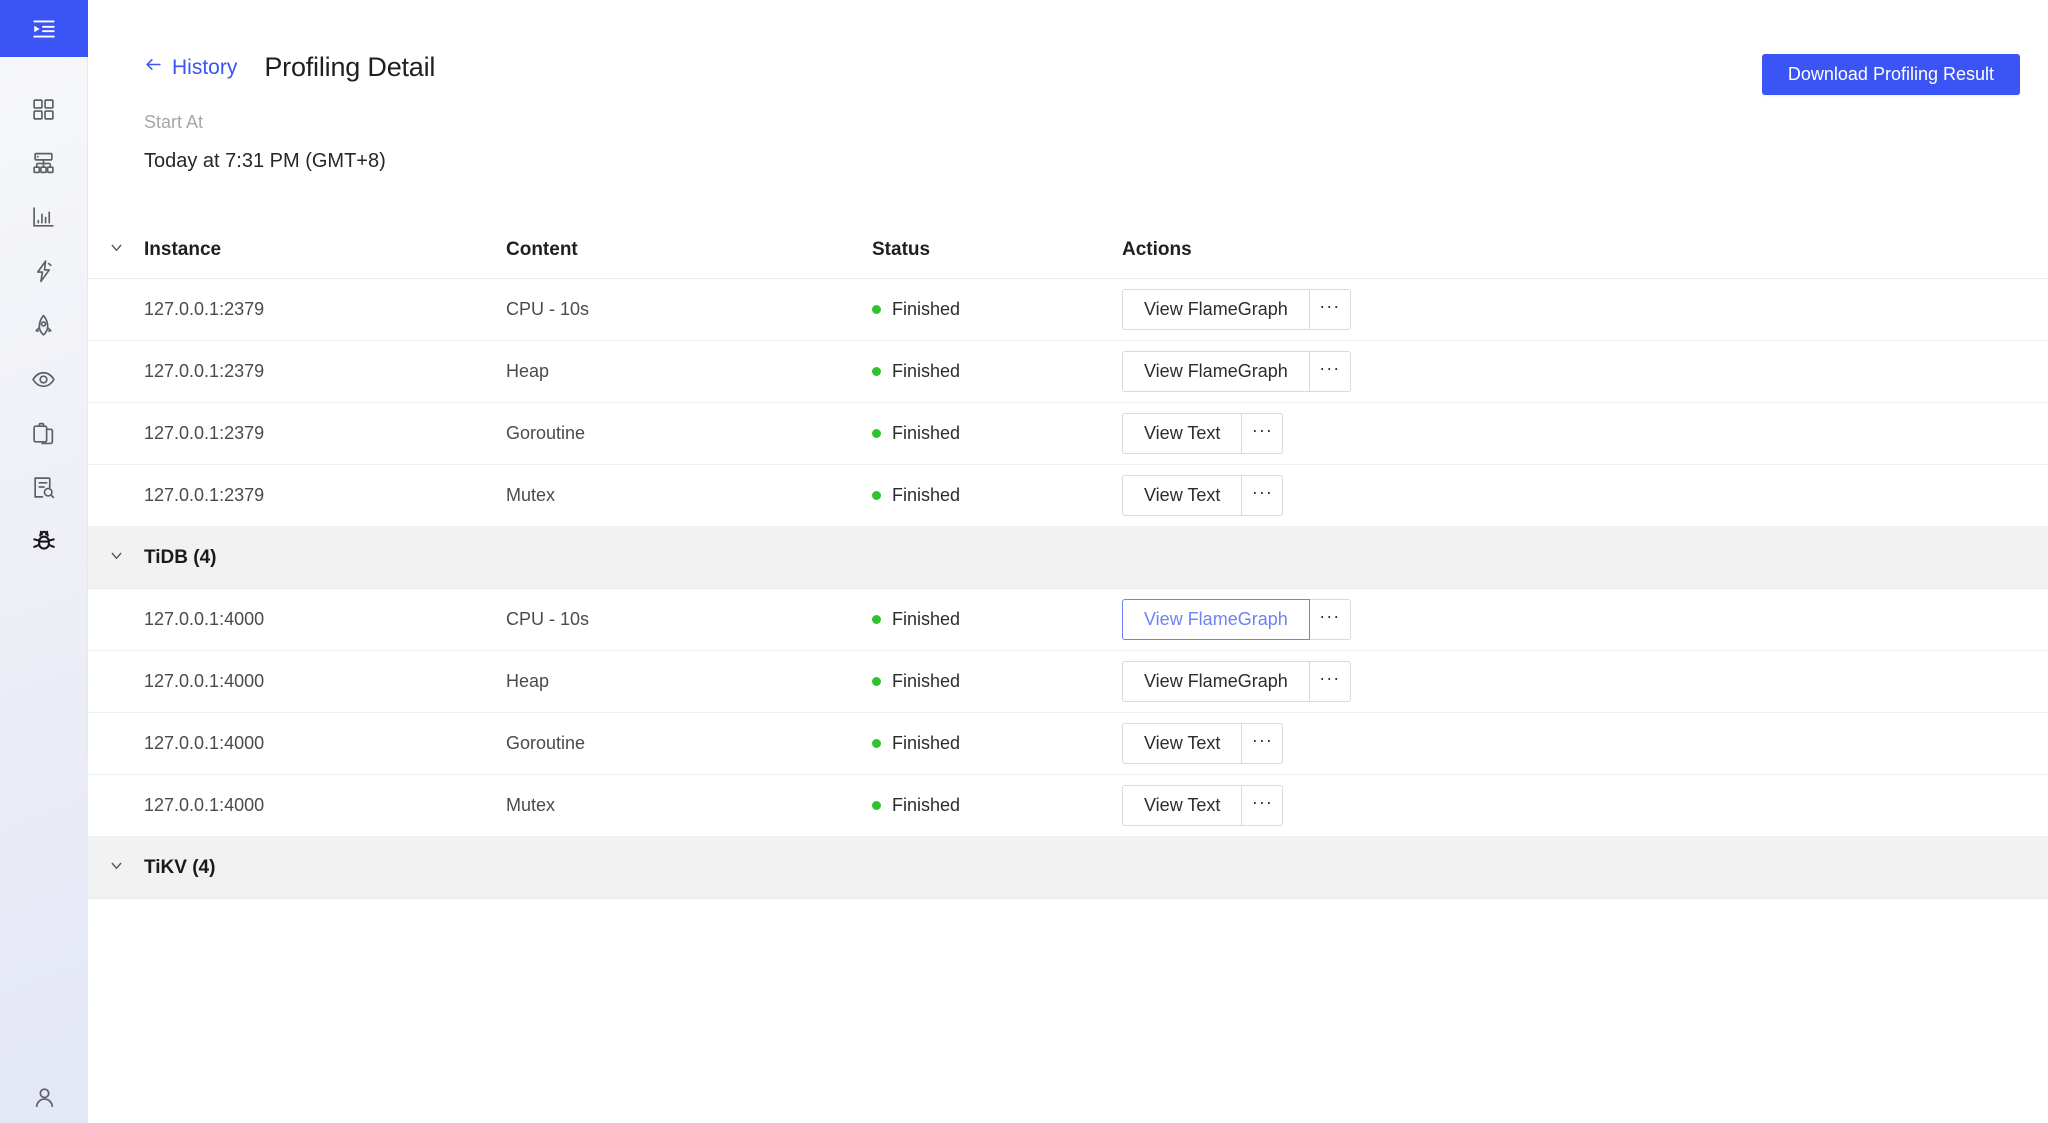 This screenshot has width=2048, height=1123. I want to click on user-account-icon, so click(44, 1100).